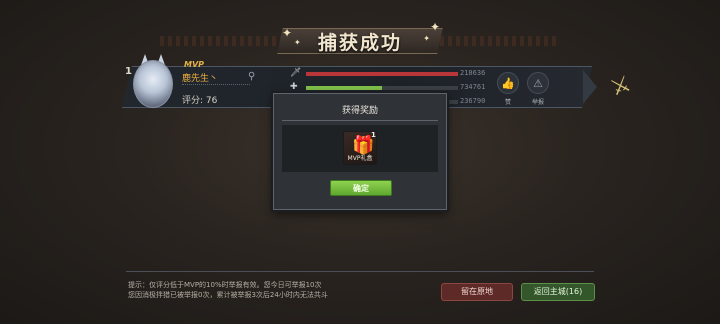  I want to click on player-rank: 1, so click(128, 71).